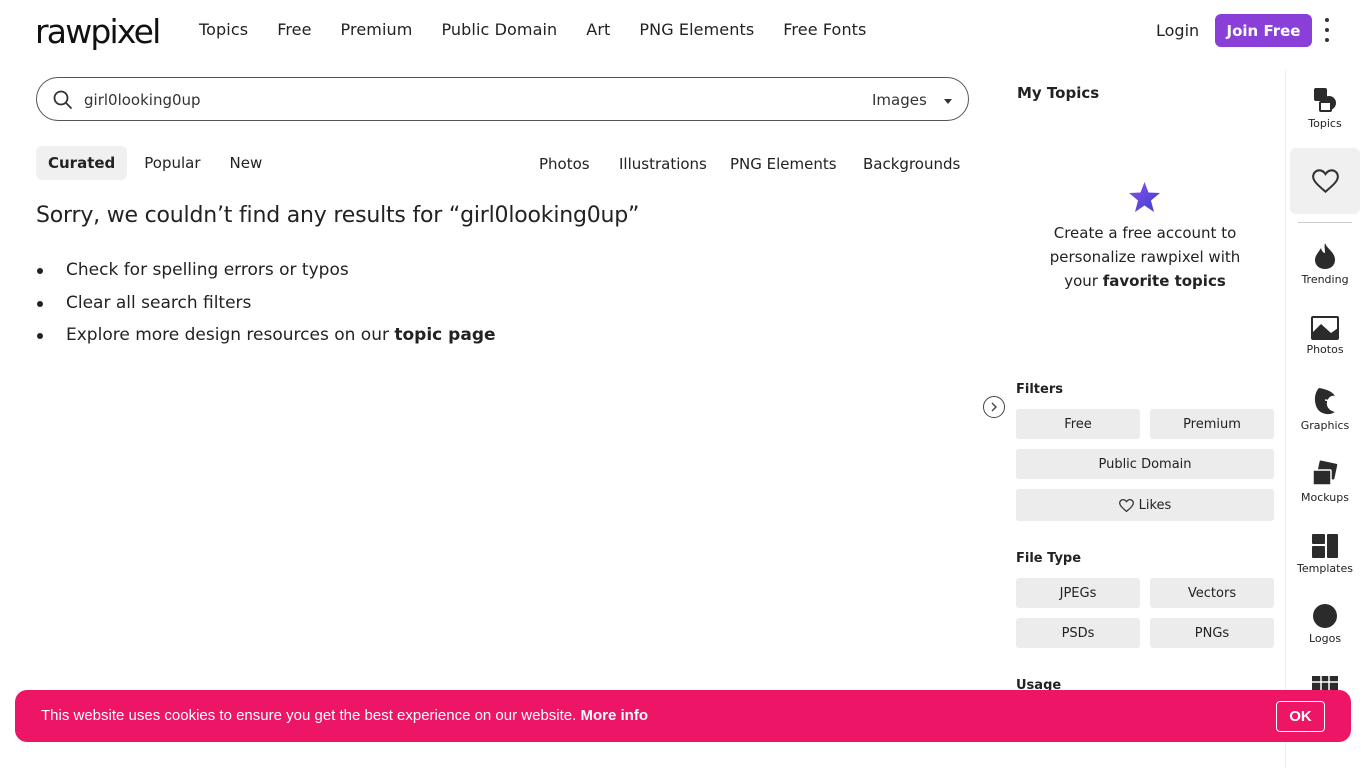  I want to click on star-icon, so click(1144, 197).